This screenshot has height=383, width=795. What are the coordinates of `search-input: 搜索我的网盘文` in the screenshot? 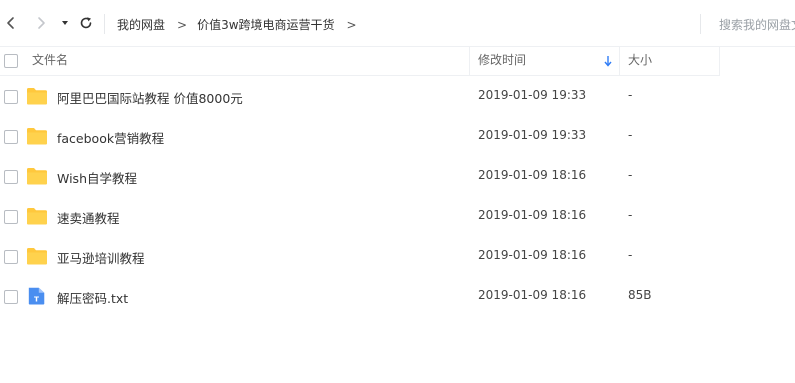 It's located at (757, 24).